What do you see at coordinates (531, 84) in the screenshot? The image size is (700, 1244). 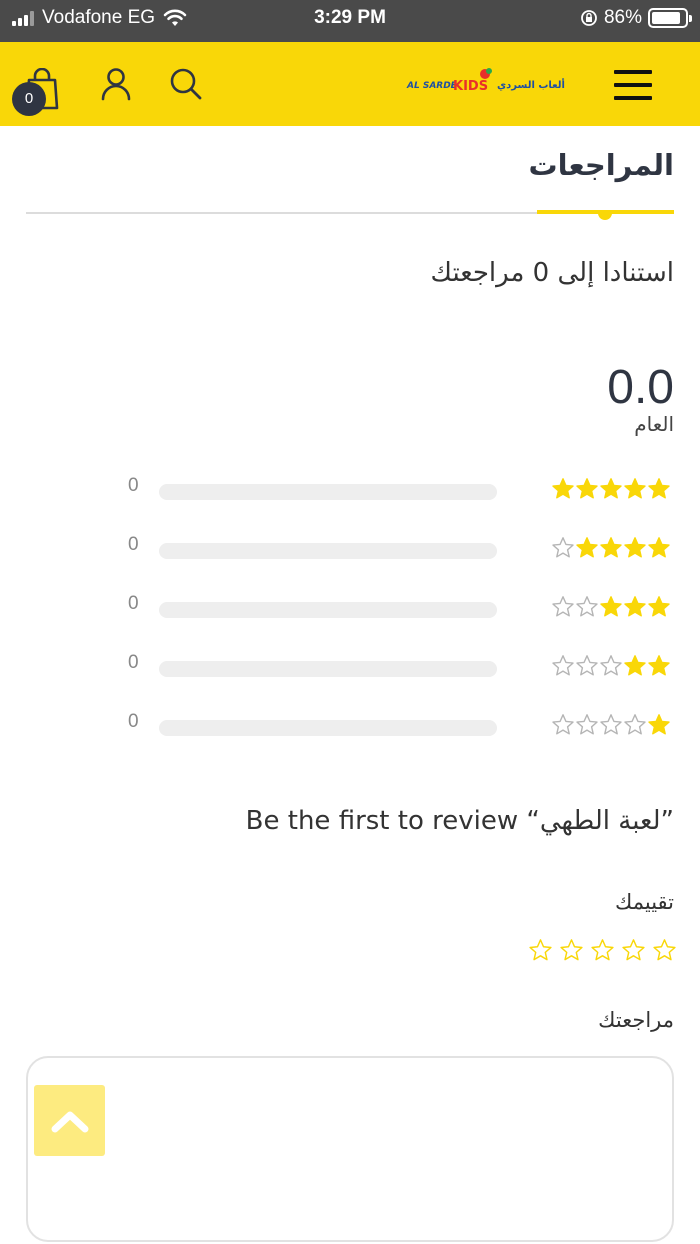 I see `logo-arabic: ألعاب السردي` at bounding box center [531, 84].